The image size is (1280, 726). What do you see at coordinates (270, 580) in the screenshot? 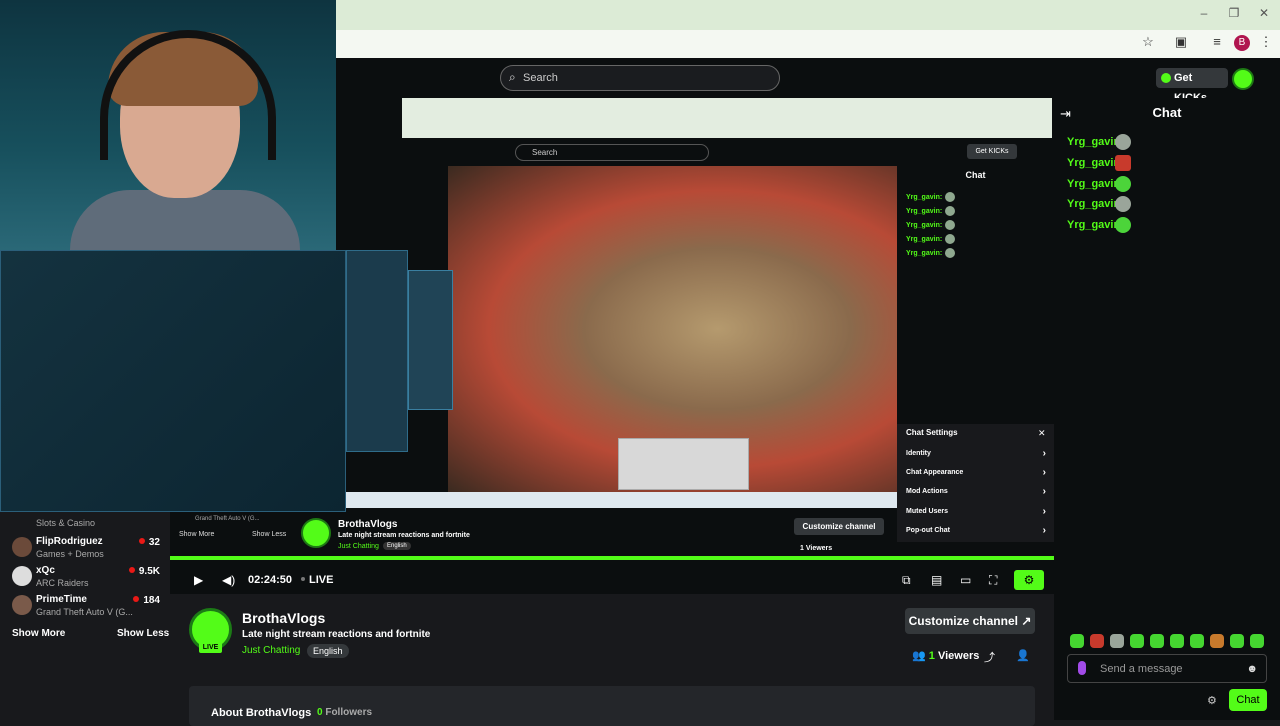
I see `time-display: 02:24:50` at bounding box center [270, 580].